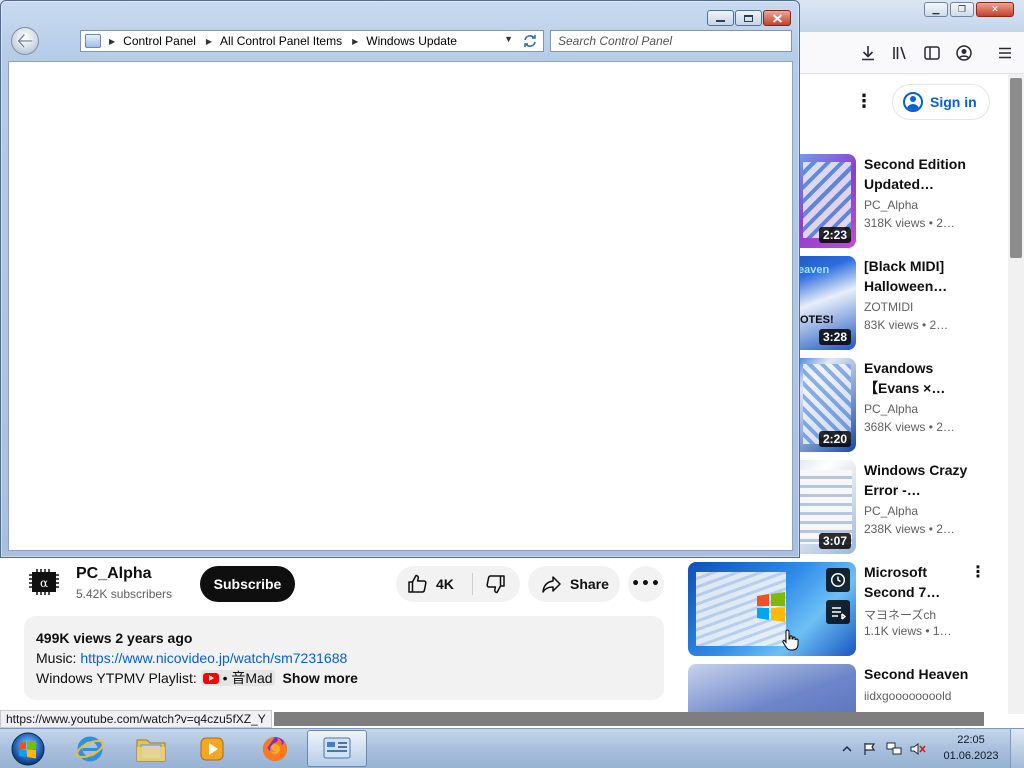  I want to click on restore-button: ❐, so click(962, 9).